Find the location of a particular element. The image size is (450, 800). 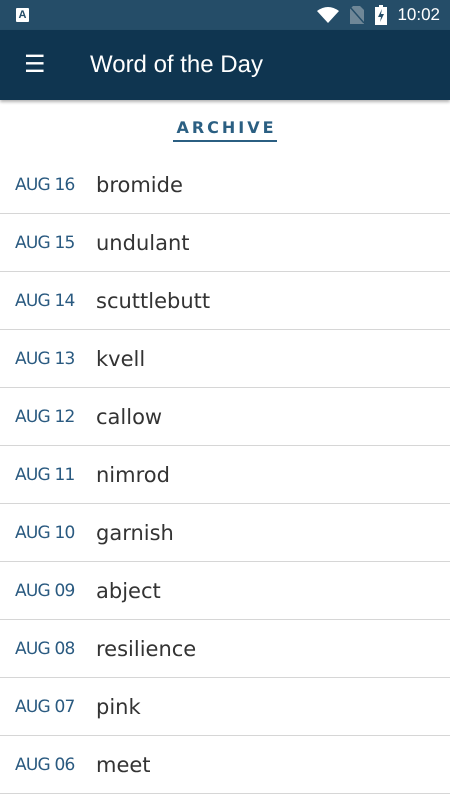

app-title: Word of the Day is located at coordinates (176, 65).